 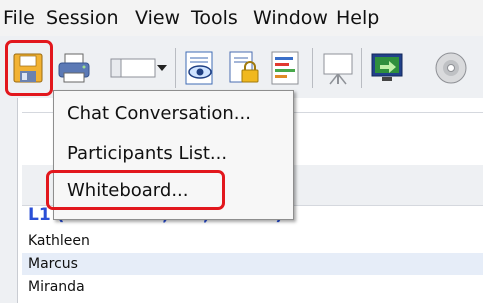 I want to click on participant-name: Marcus, so click(x=53, y=264).